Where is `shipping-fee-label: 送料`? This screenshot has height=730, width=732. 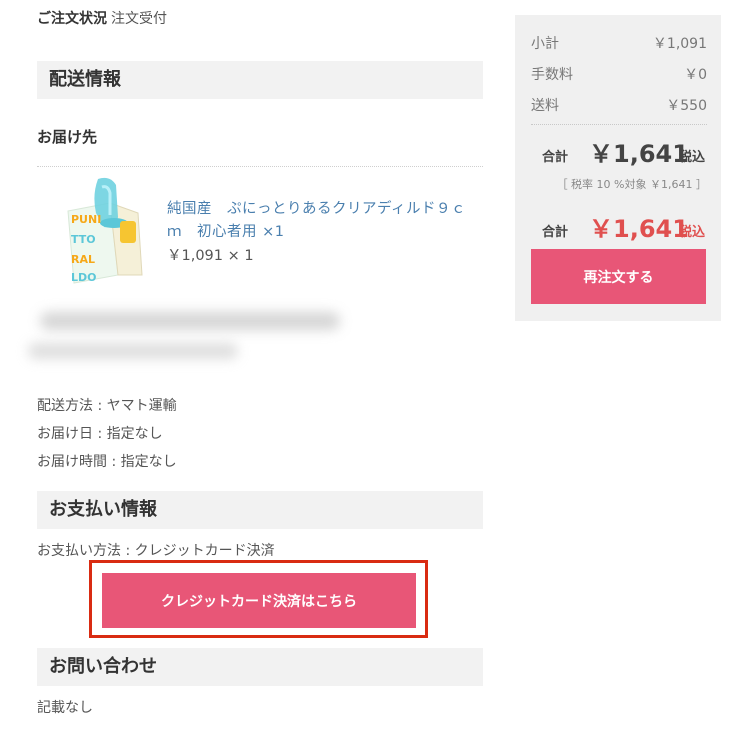 shipping-fee-label: 送料 is located at coordinates (545, 106).